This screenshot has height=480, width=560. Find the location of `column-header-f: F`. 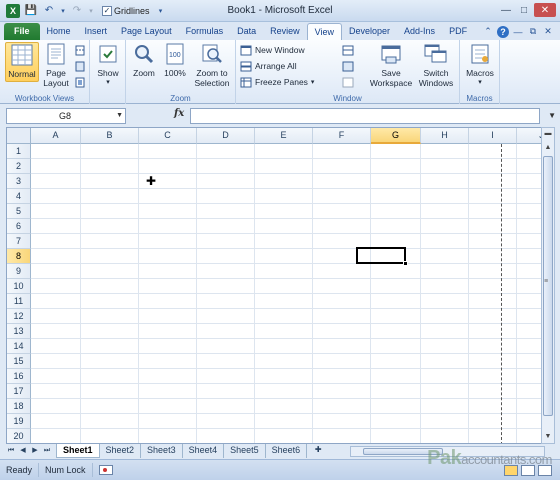

column-header-f: F is located at coordinates (342, 136).